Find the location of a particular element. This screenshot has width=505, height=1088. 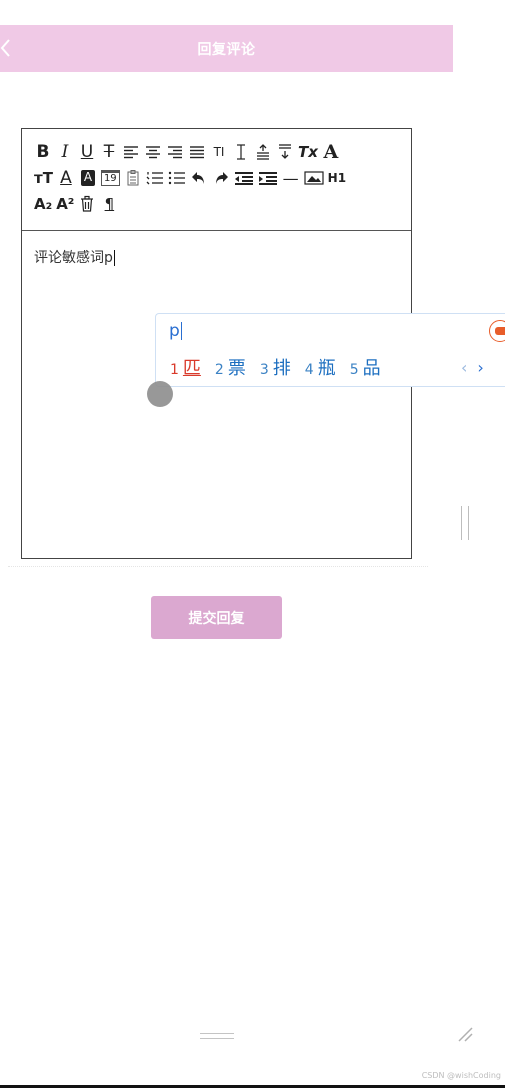

ime-caret is located at coordinates (181, 331).